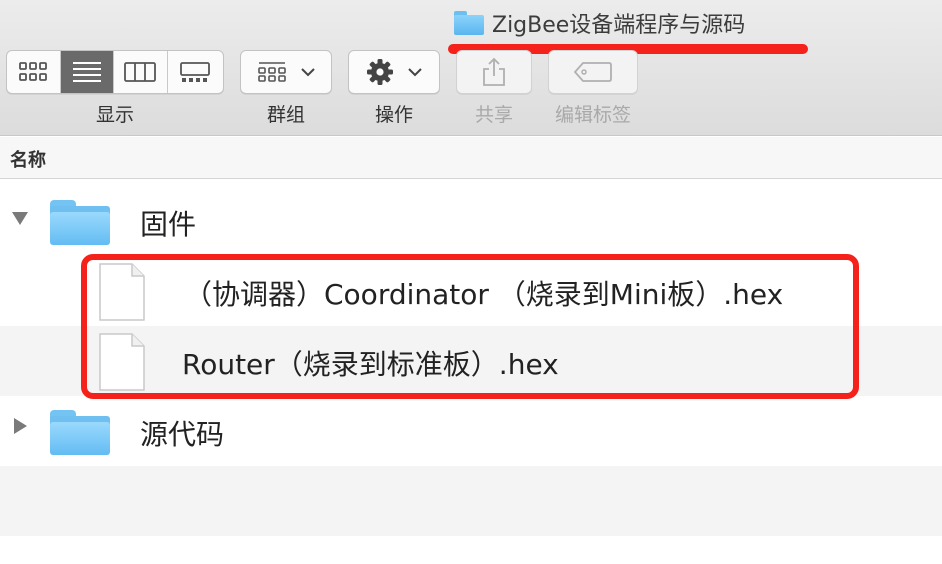 The height and width of the screenshot is (564, 942). I want to click on gear-icon, so click(380, 72).